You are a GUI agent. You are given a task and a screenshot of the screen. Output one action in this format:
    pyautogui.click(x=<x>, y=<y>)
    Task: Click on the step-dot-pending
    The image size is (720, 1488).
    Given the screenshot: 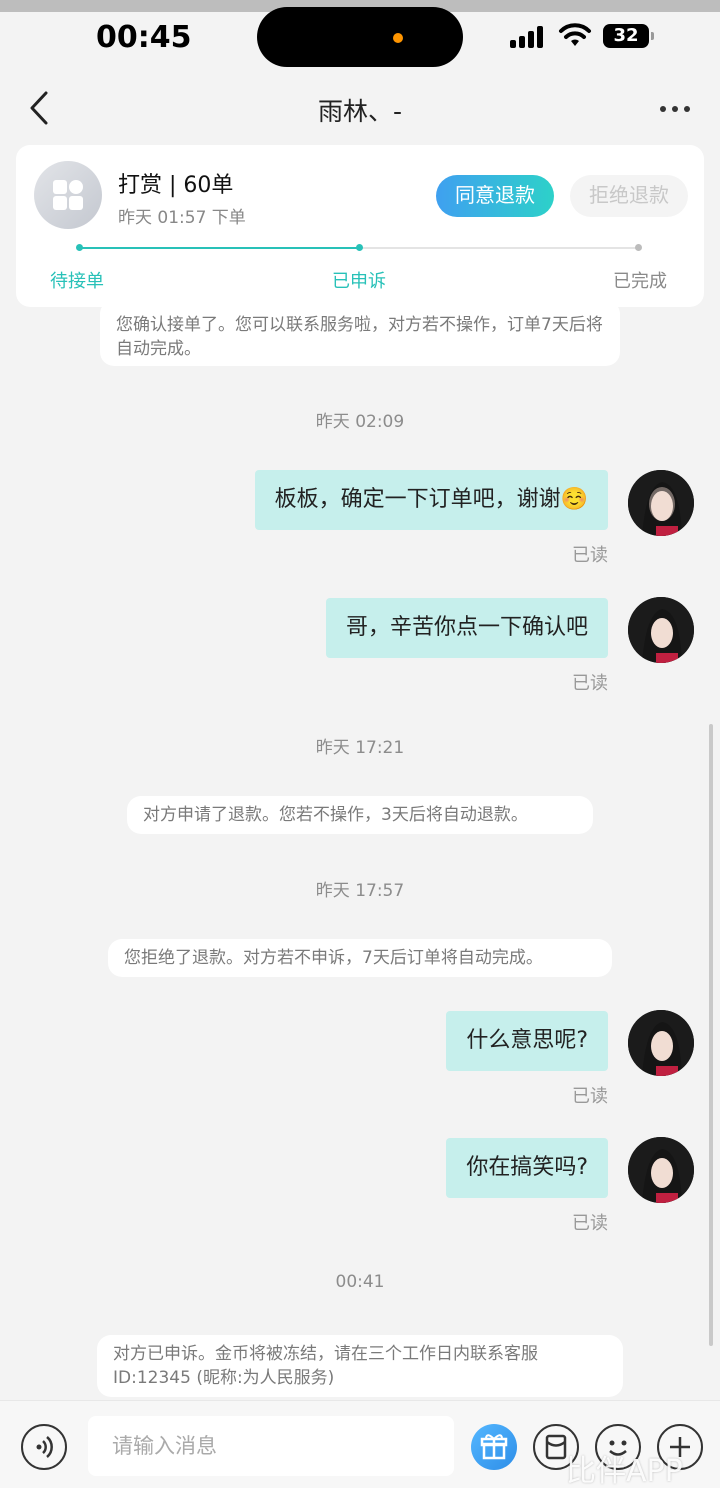 What is the action you would take?
    pyautogui.click(x=79, y=247)
    